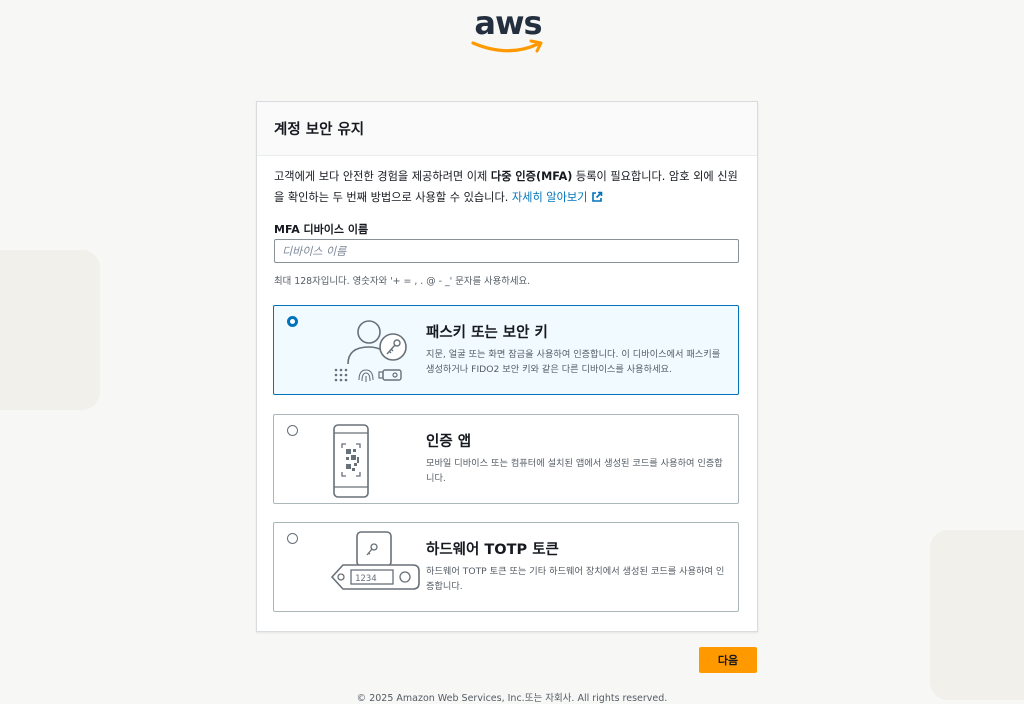  I want to click on token-display-text: 1234, so click(366, 579).